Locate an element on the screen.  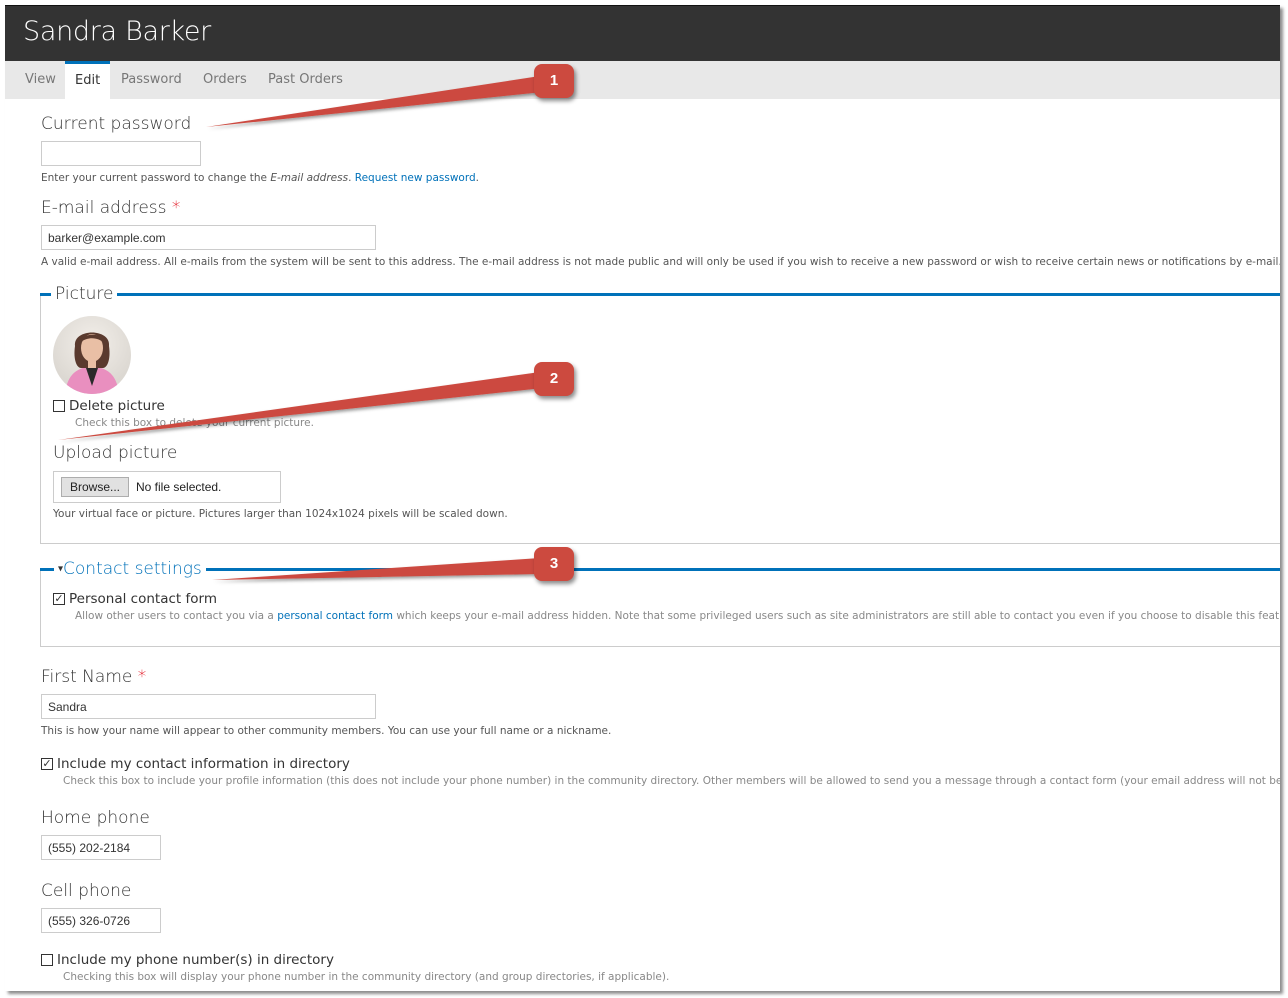
home-phone-label: Home phone is located at coordinates (95, 818).